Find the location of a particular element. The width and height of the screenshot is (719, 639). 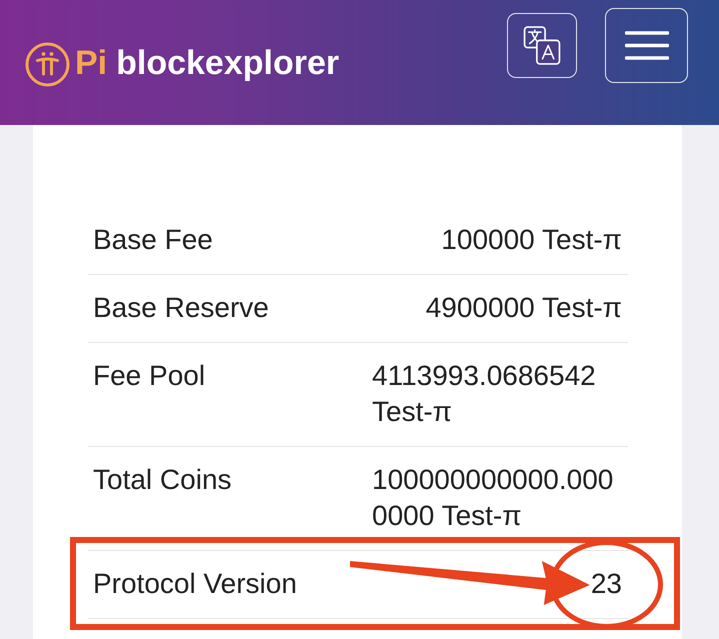

translate-icon is located at coordinates (542, 45).